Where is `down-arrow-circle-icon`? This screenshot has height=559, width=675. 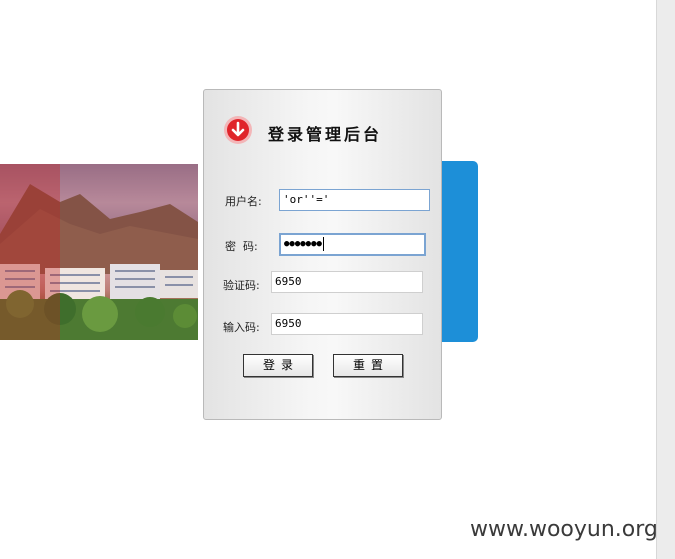
down-arrow-circle-icon is located at coordinates (238, 130).